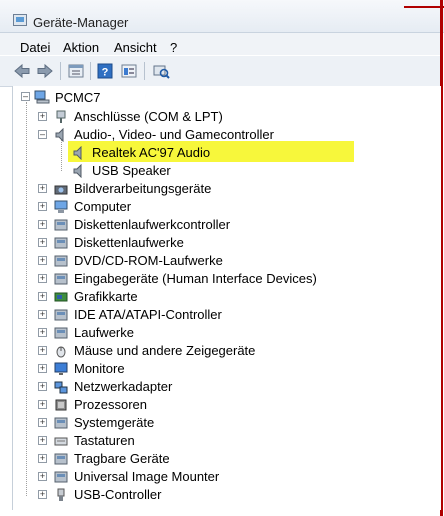 The width and height of the screenshot is (444, 516). What do you see at coordinates (61, 333) in the screenshot?
I see `drive-icon` at bounding box center [61, 333].